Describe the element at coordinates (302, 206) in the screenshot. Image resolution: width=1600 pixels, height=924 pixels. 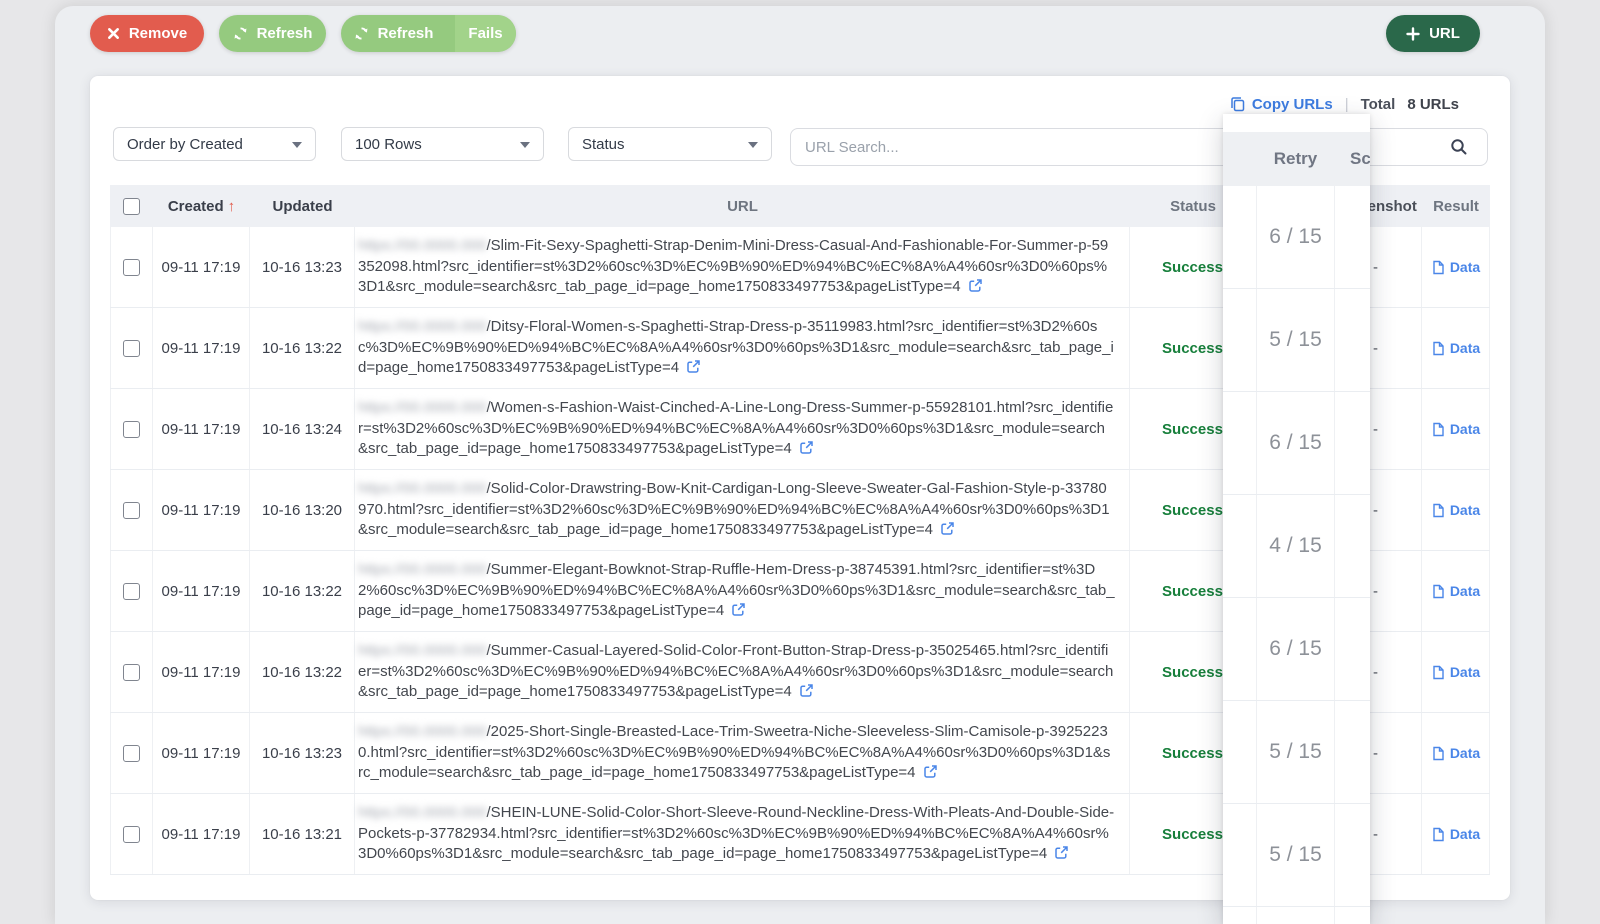
I see `header-updated: Updated` at that location.